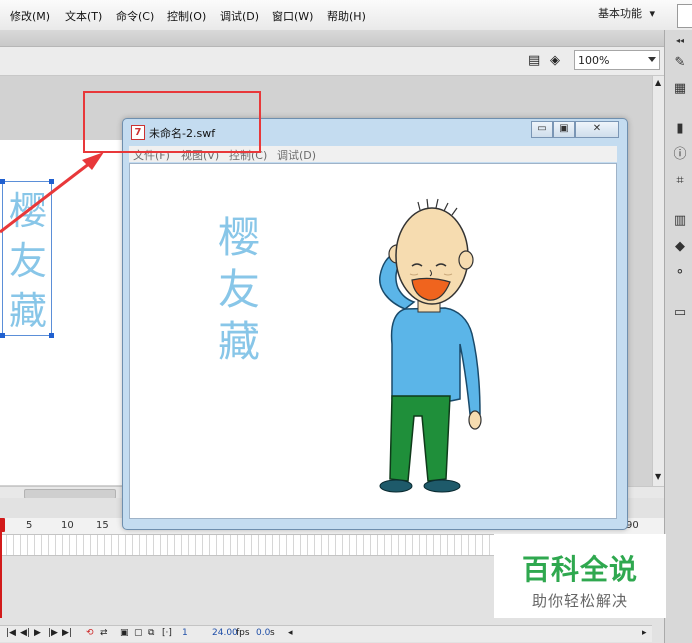 This screenshot has height=643, width=692. I want to click on onion-outline-icon: ▢, so click(138, 633).